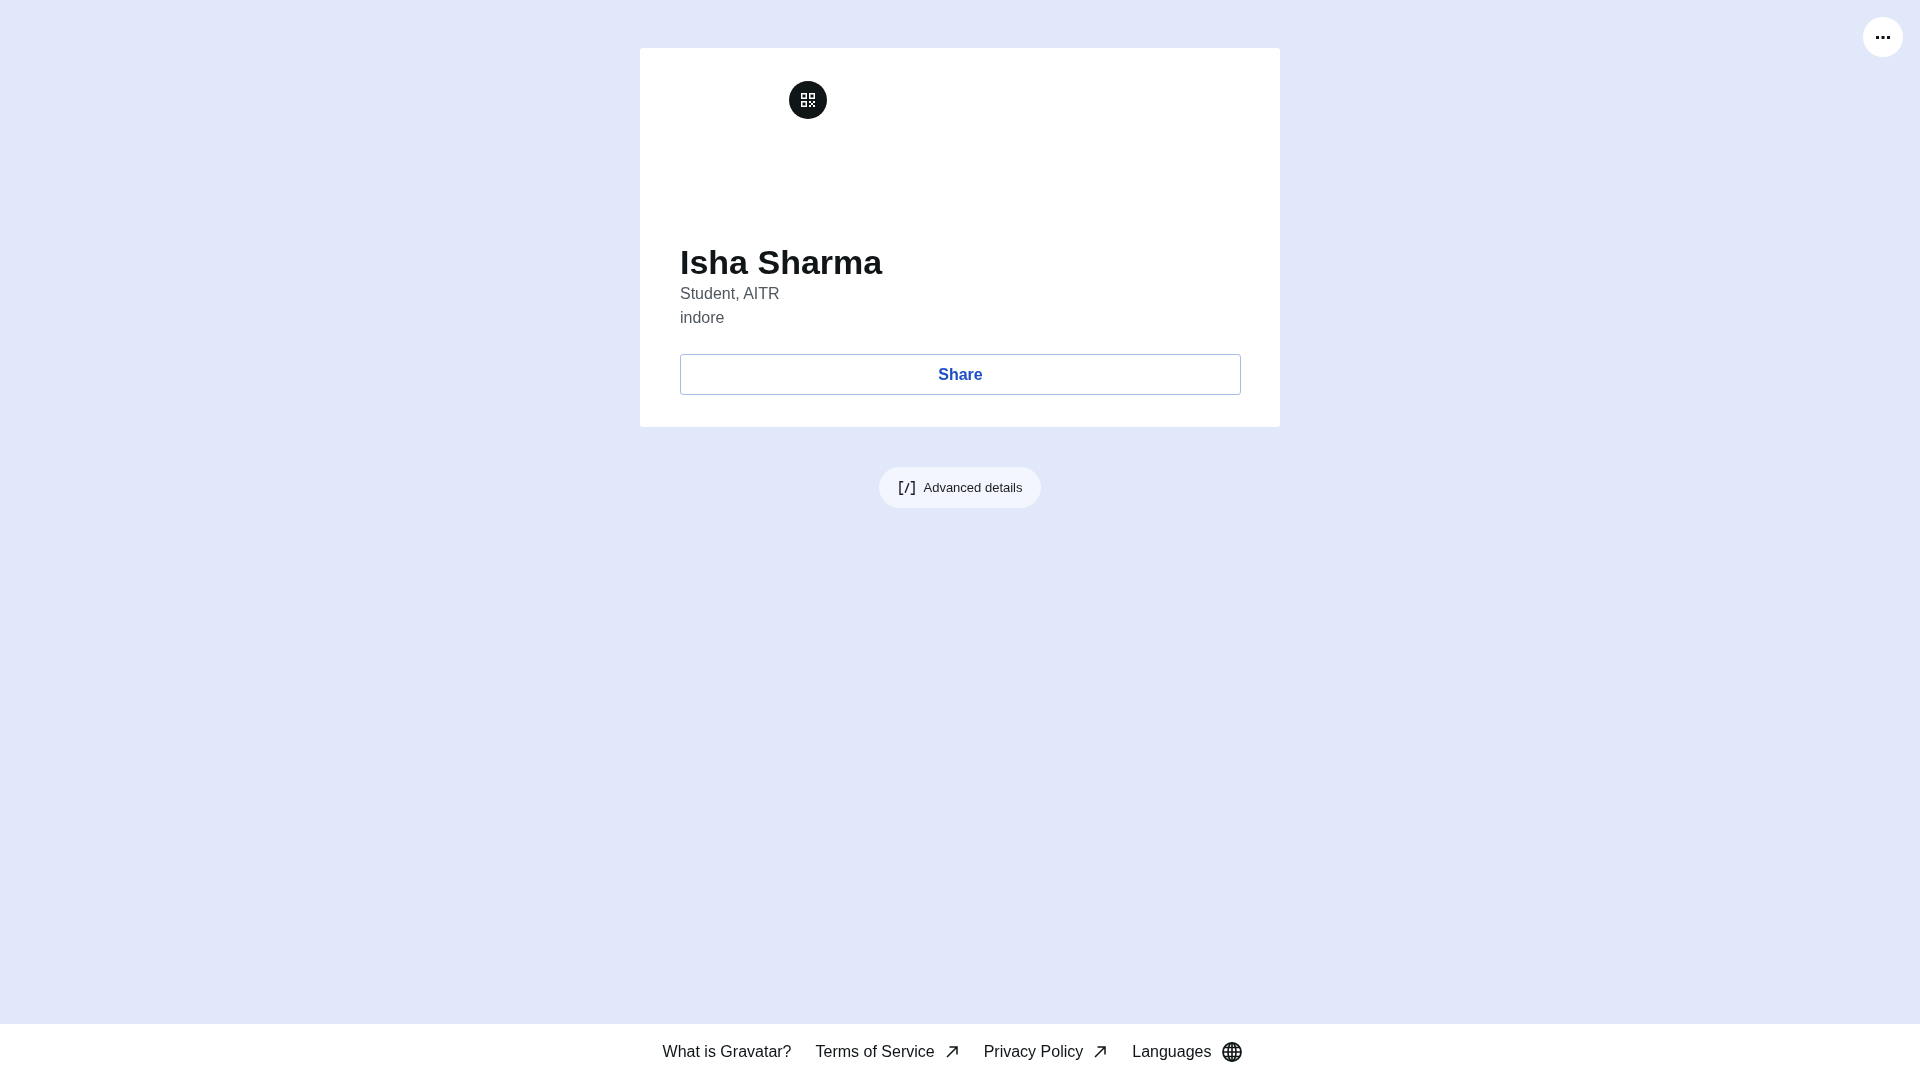 The height and width of the screenshot is (1080, 1920). I want to click on footer-link: Terms of Service, so click(887, 1052).